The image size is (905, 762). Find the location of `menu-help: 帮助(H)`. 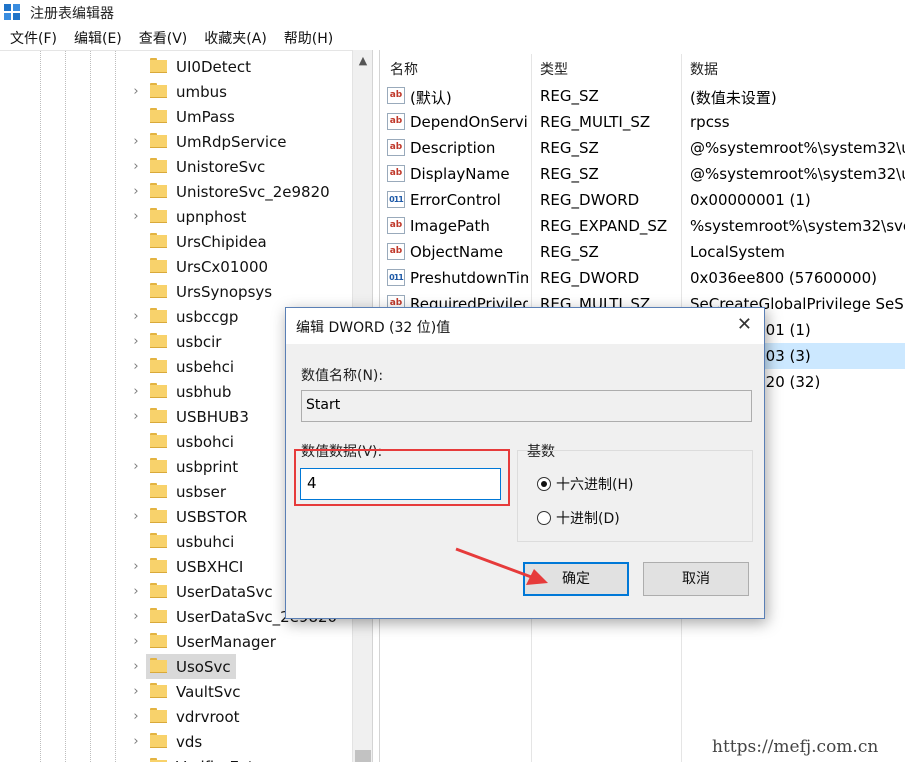

menu-help: 帮助(H) is located at coordinates (308, 38).